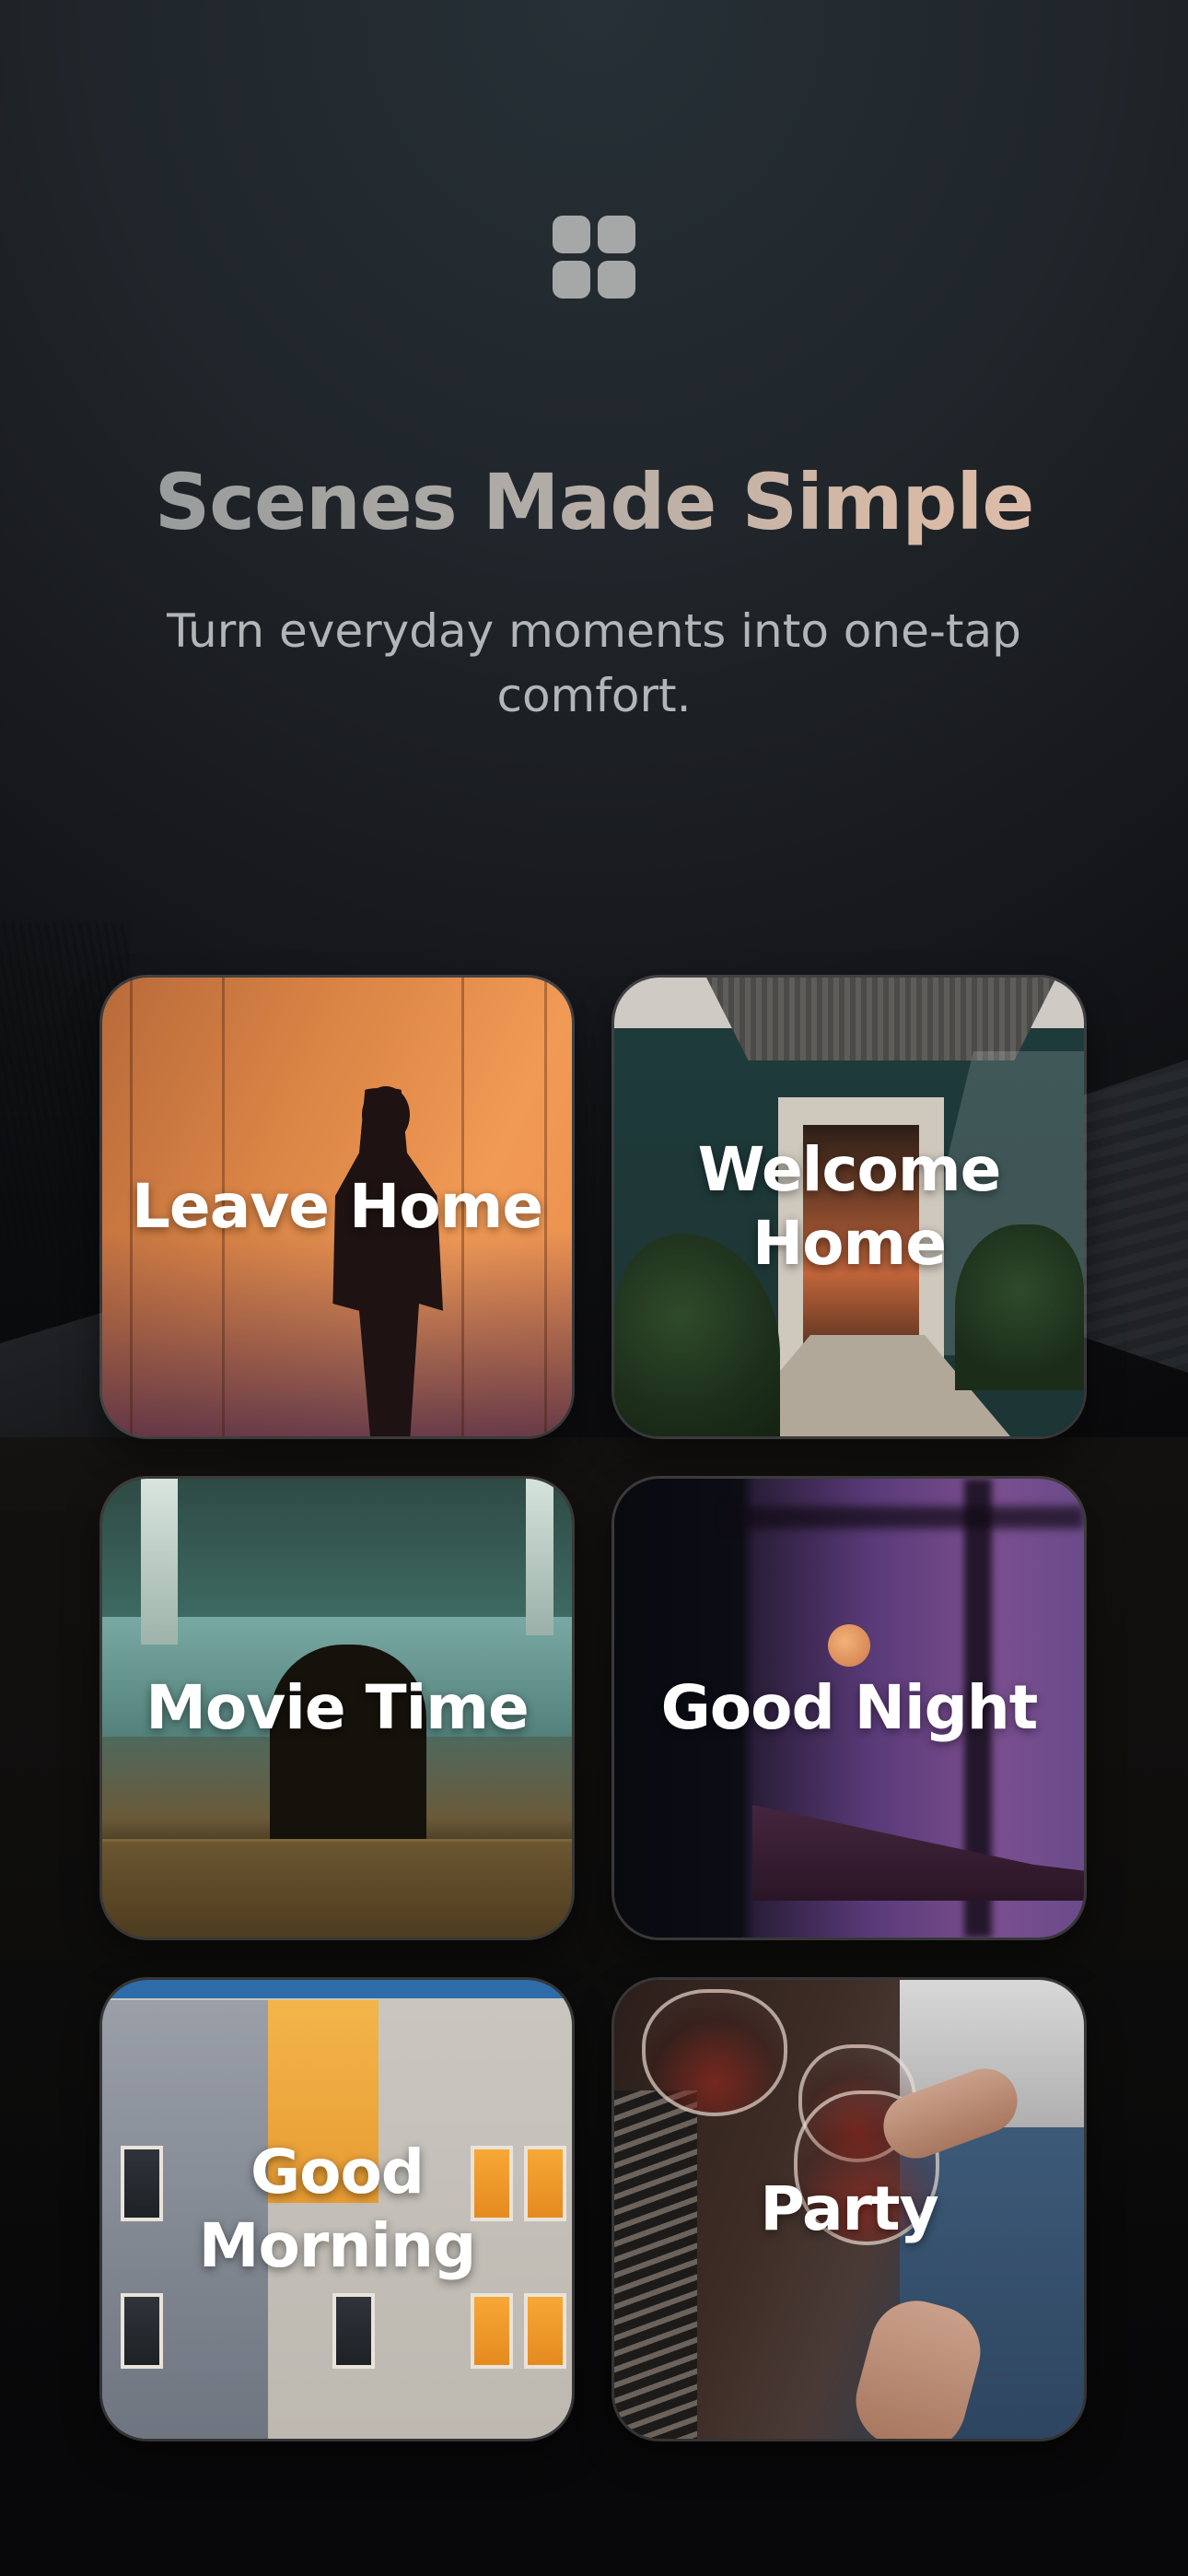 The image size is (1188, 2576). What do you see at coordinates (160, 1562) in the screenshot?
I see `pillar-left` at bounding box center [160, 1562].